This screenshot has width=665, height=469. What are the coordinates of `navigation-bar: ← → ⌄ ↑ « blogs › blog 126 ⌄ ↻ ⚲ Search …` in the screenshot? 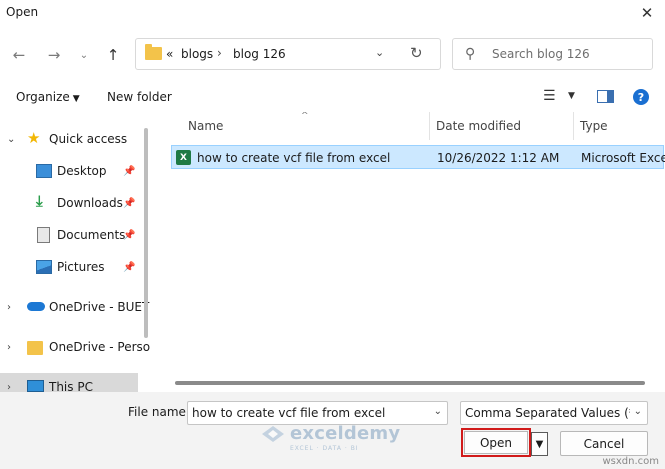 It's located at (332, 54).